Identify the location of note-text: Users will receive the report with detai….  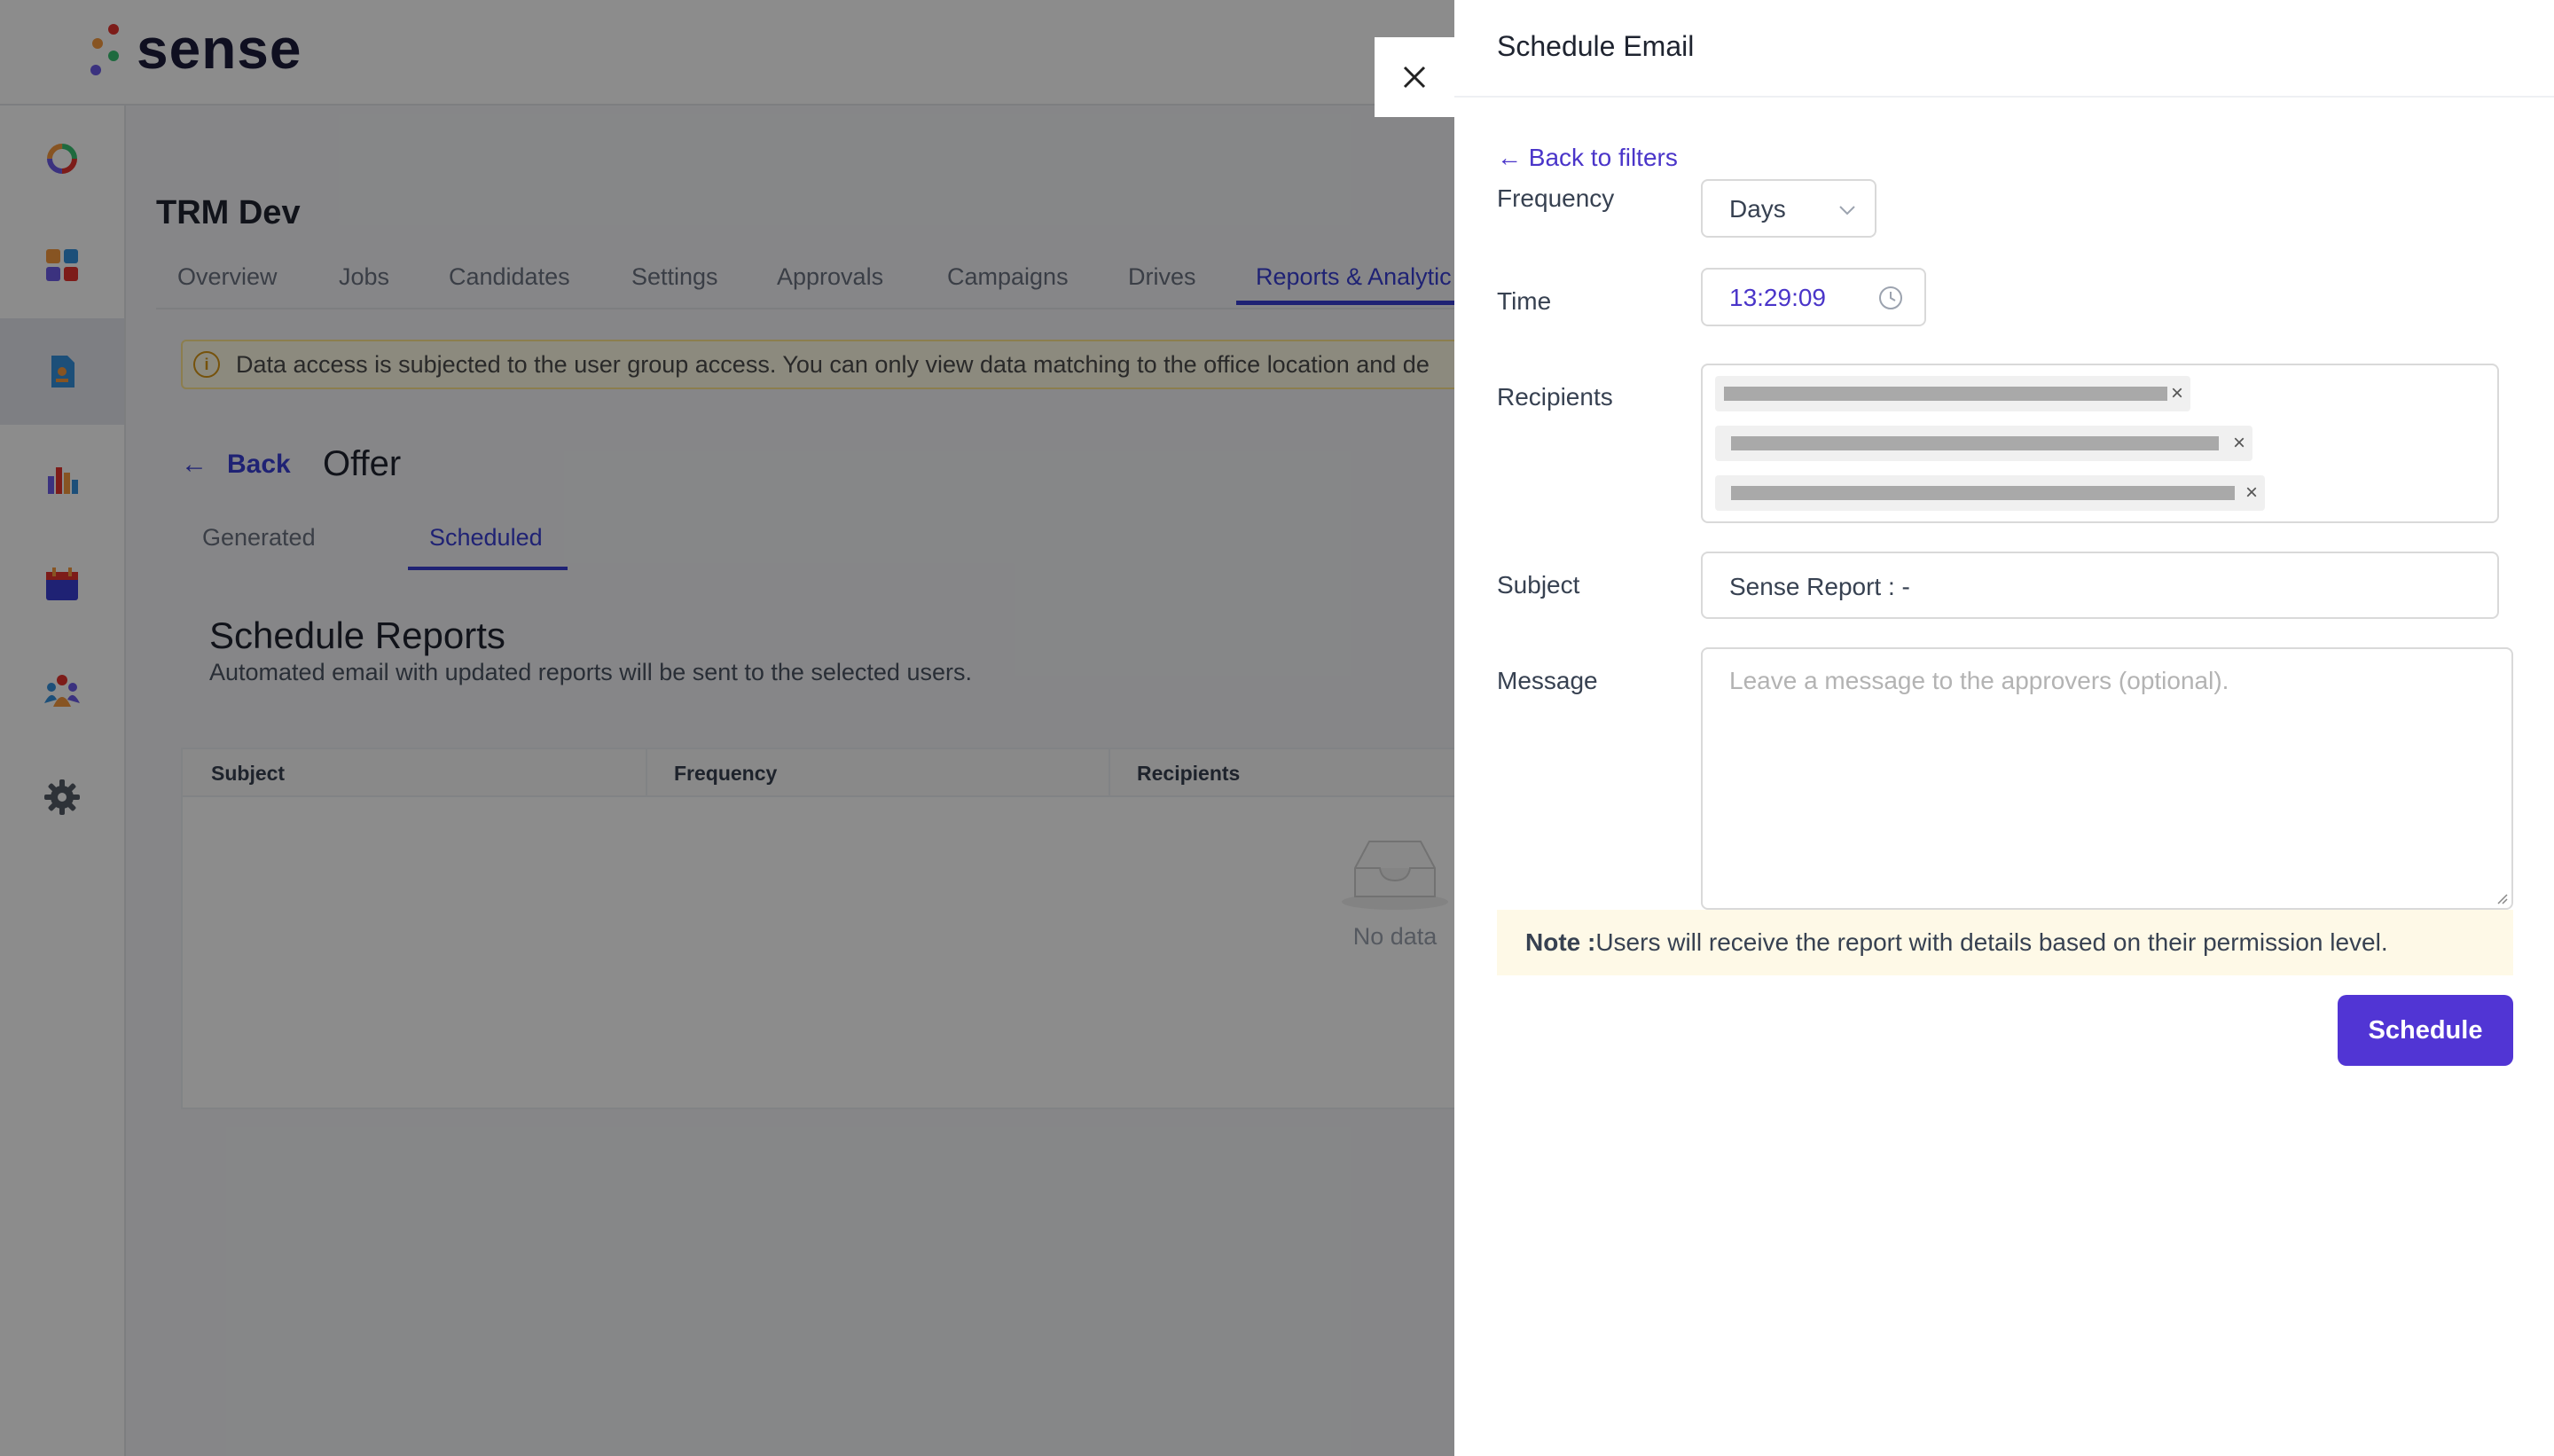
(1991, 942).